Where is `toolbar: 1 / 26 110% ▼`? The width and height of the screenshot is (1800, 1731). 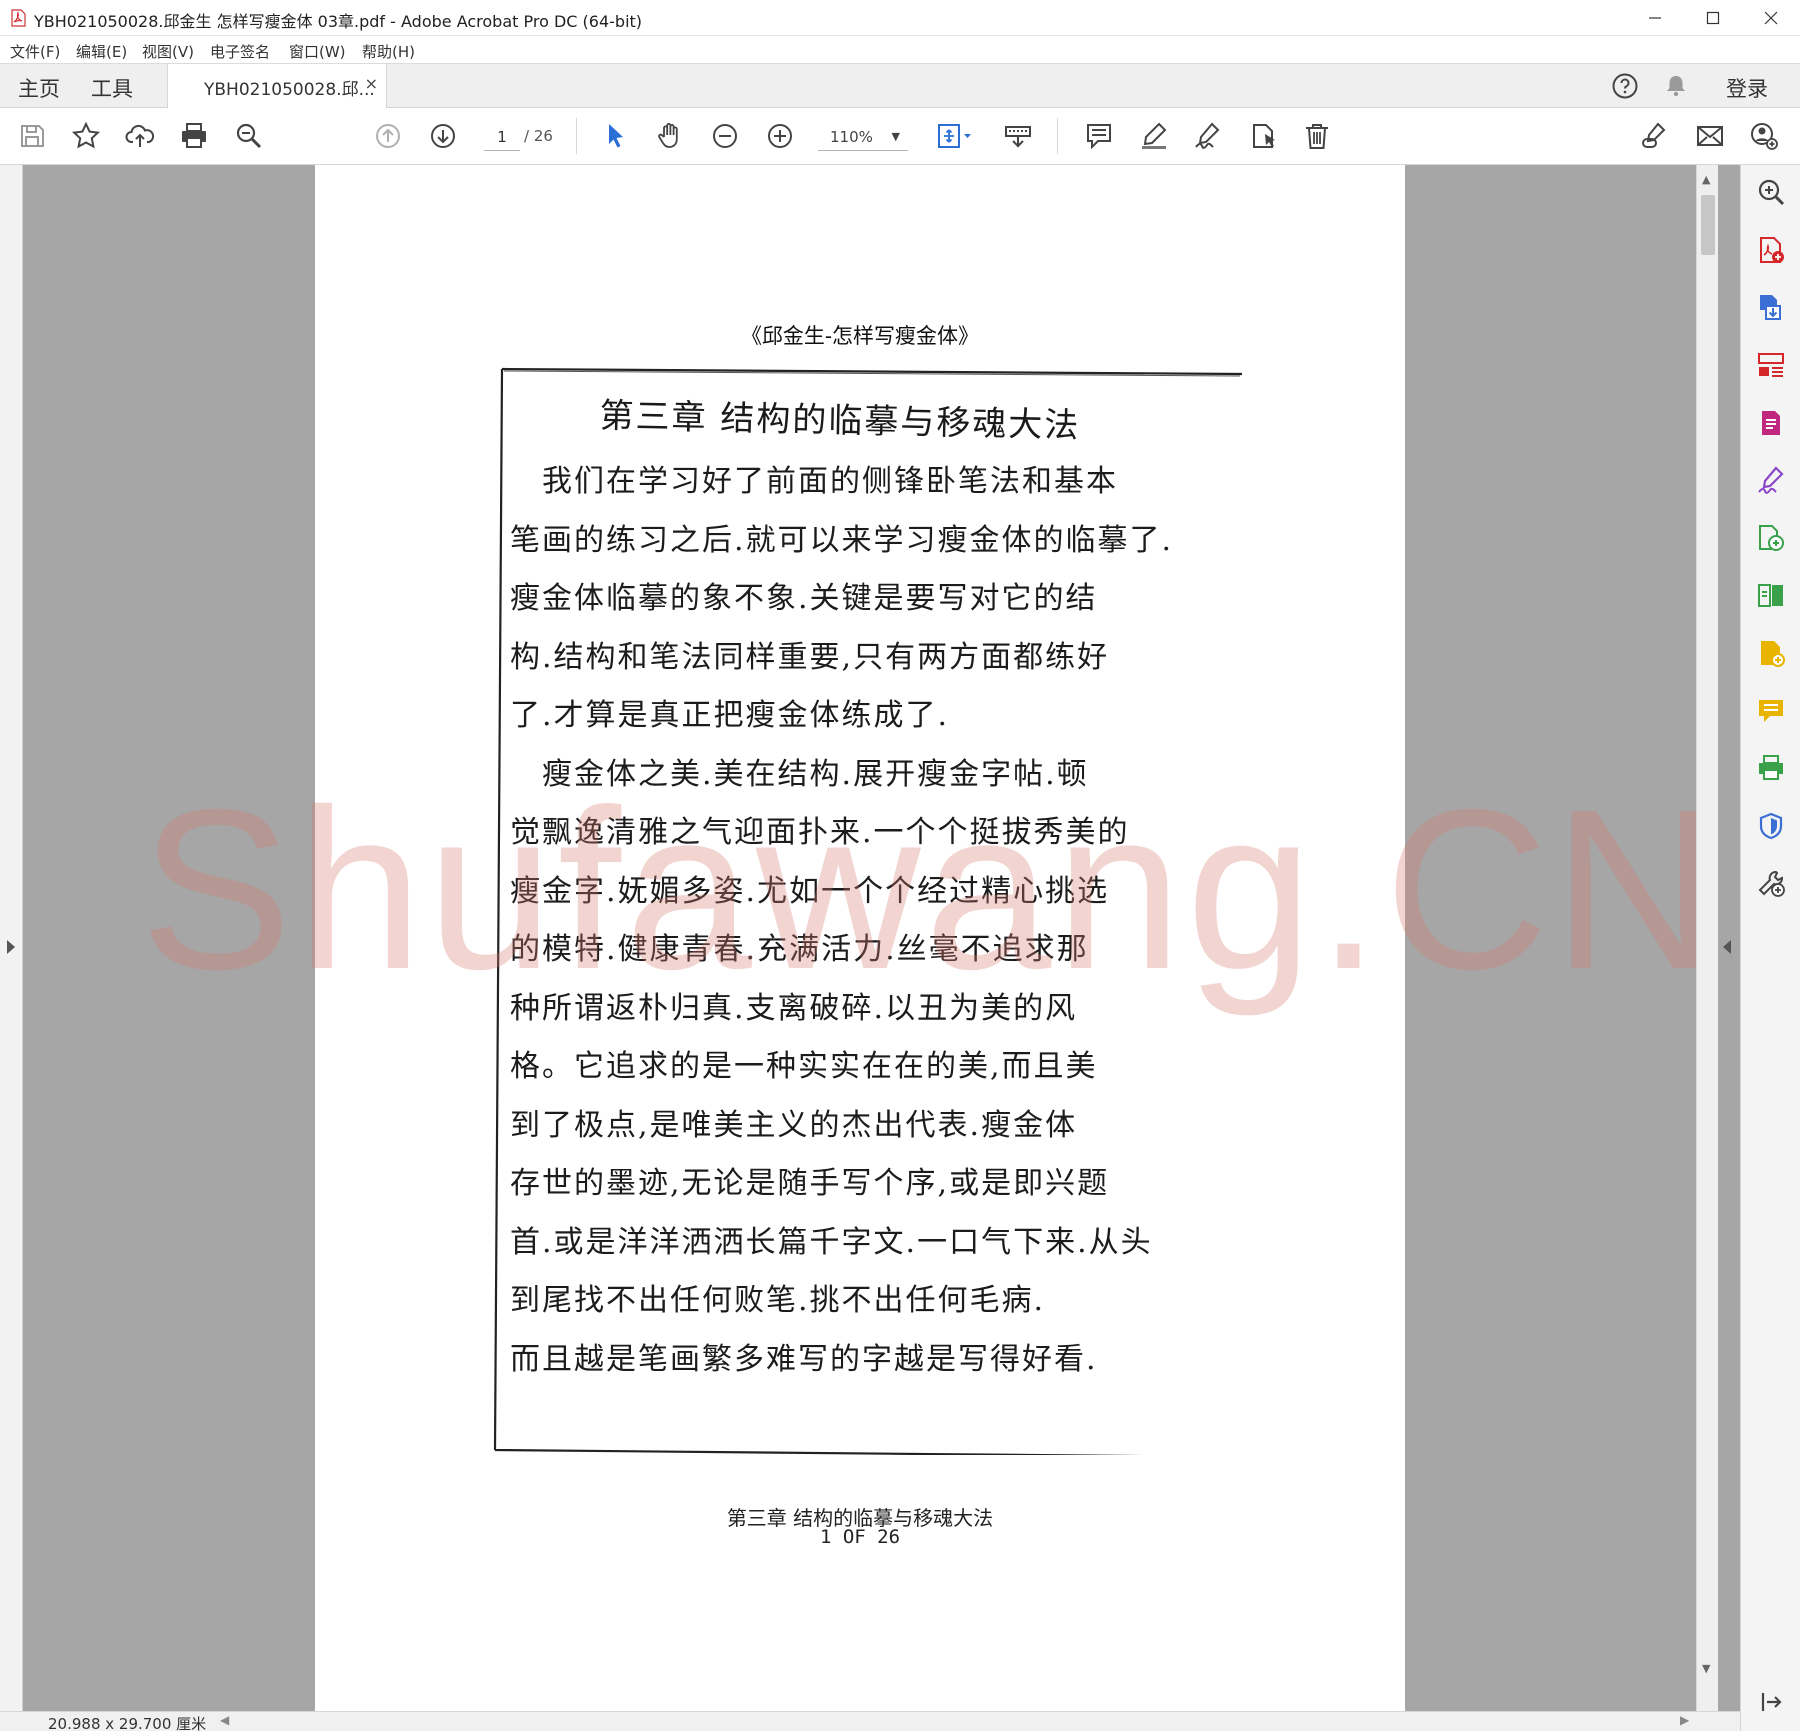
toolbar: 1 / 26 110% ▼ is located at coordinates (900, 136).